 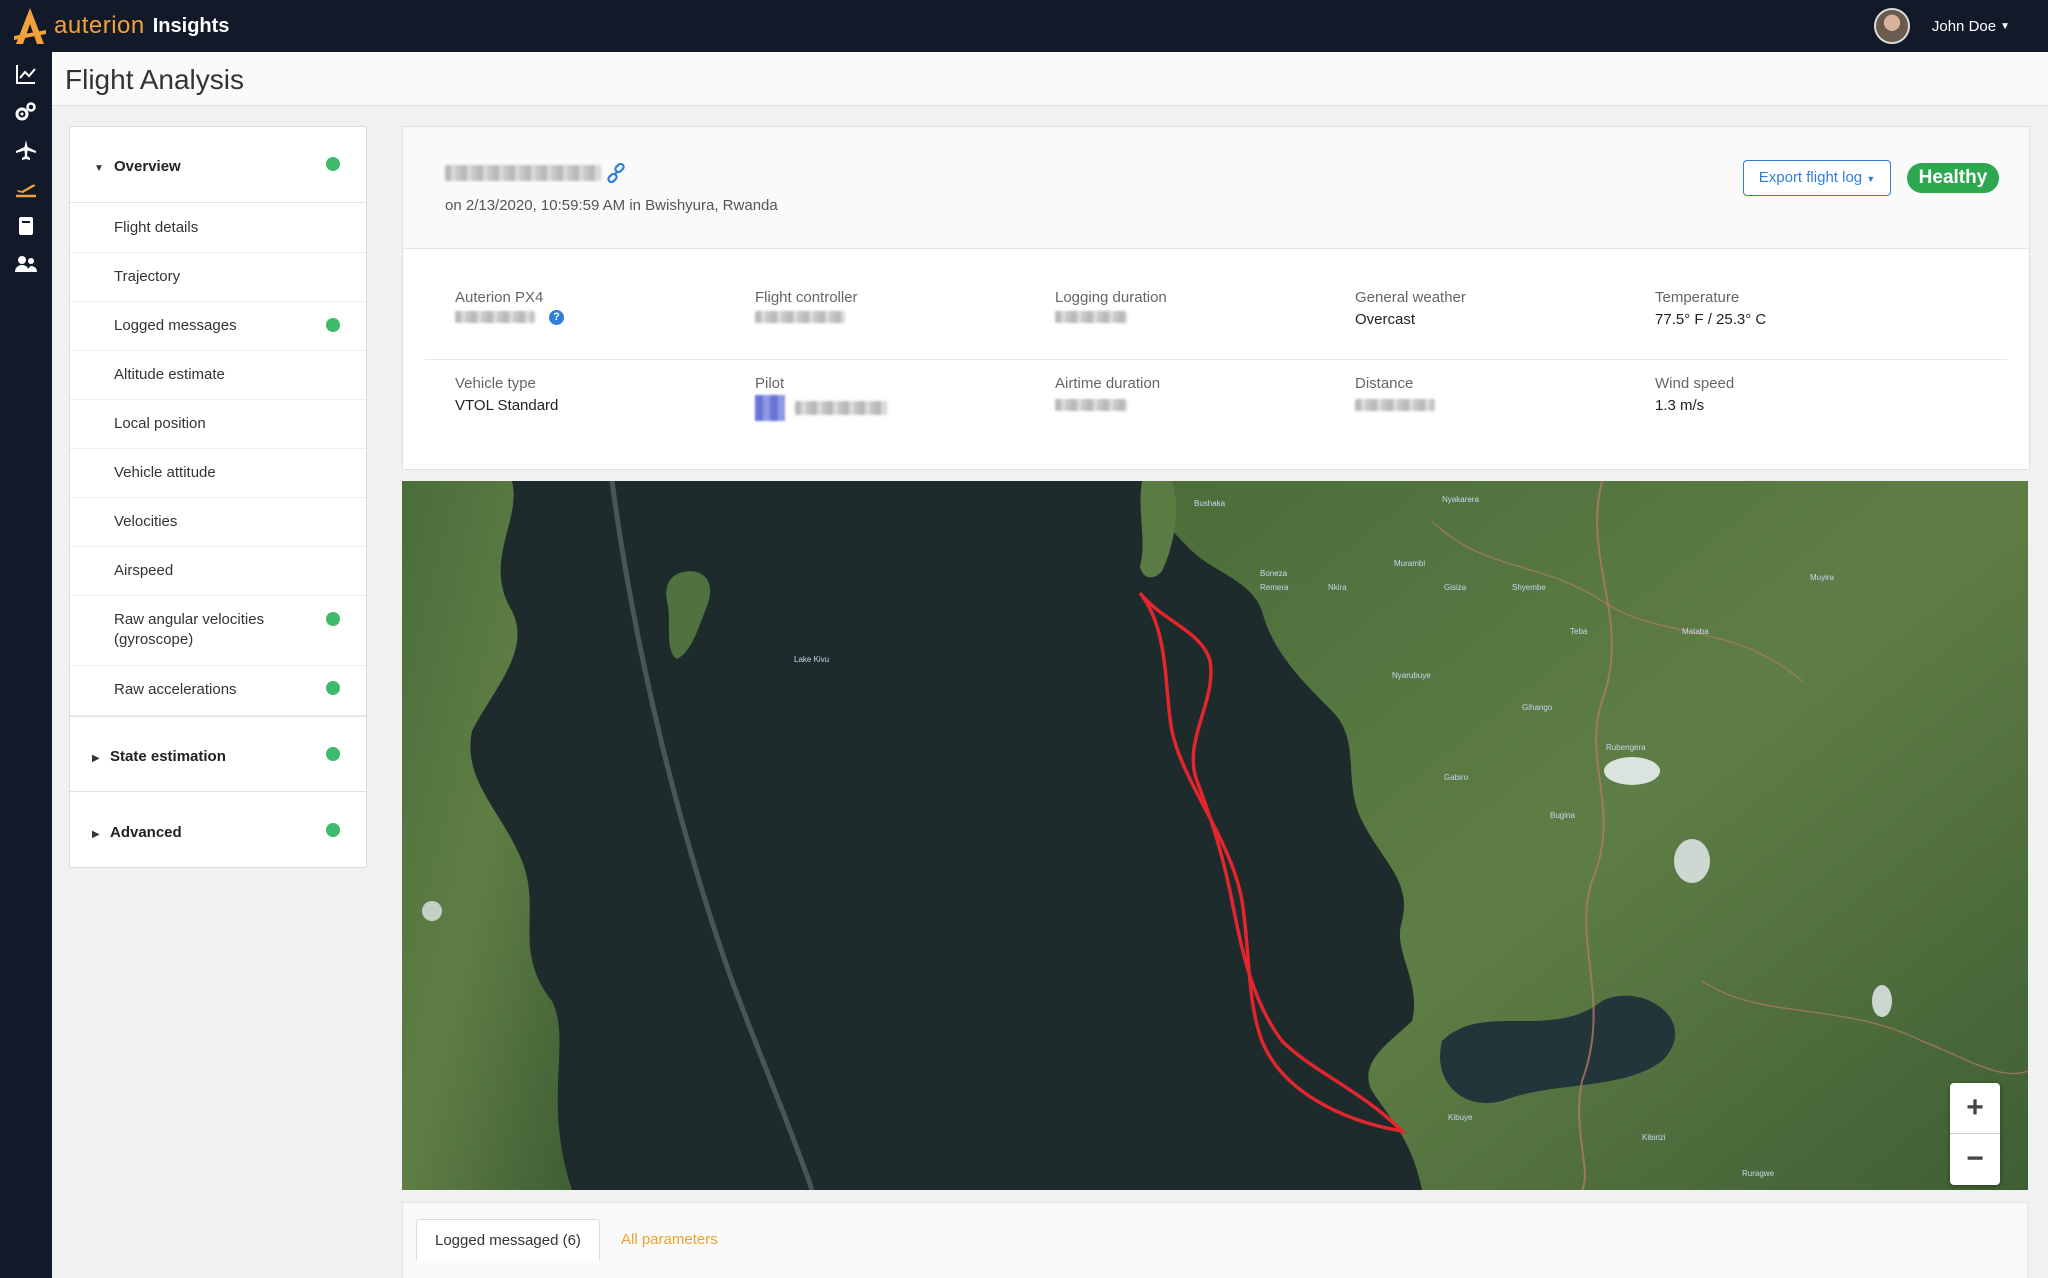 What do you see at coordinates (26, 665) in the screenshot?
I see `left-rail` at bounding box center [26, 665].